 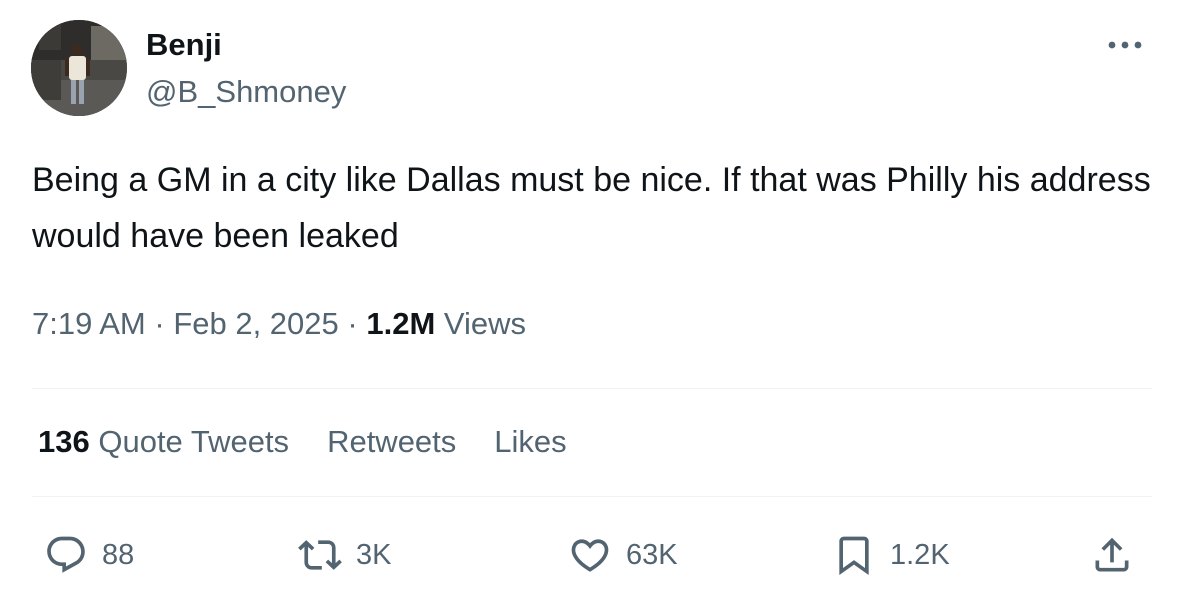 I want to click on bookmark-count: 1.2K, so click(x=920, y=555).